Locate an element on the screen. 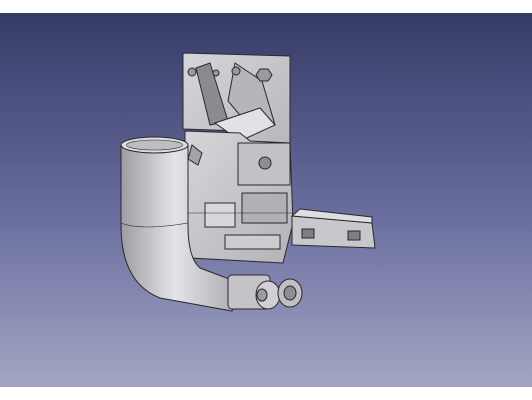 This screenshot has width=532, height=400. central-block is located at coordinates (239, 197).